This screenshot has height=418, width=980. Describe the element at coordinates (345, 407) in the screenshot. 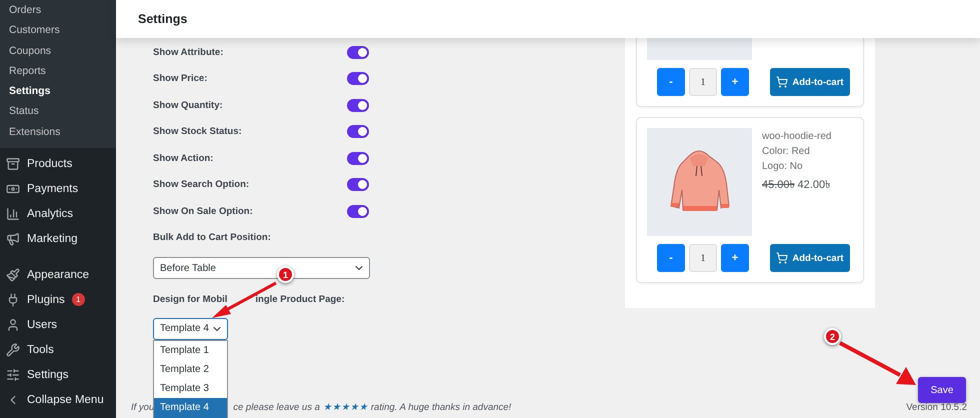

I see `rating-link: ★★★★★` at that location.